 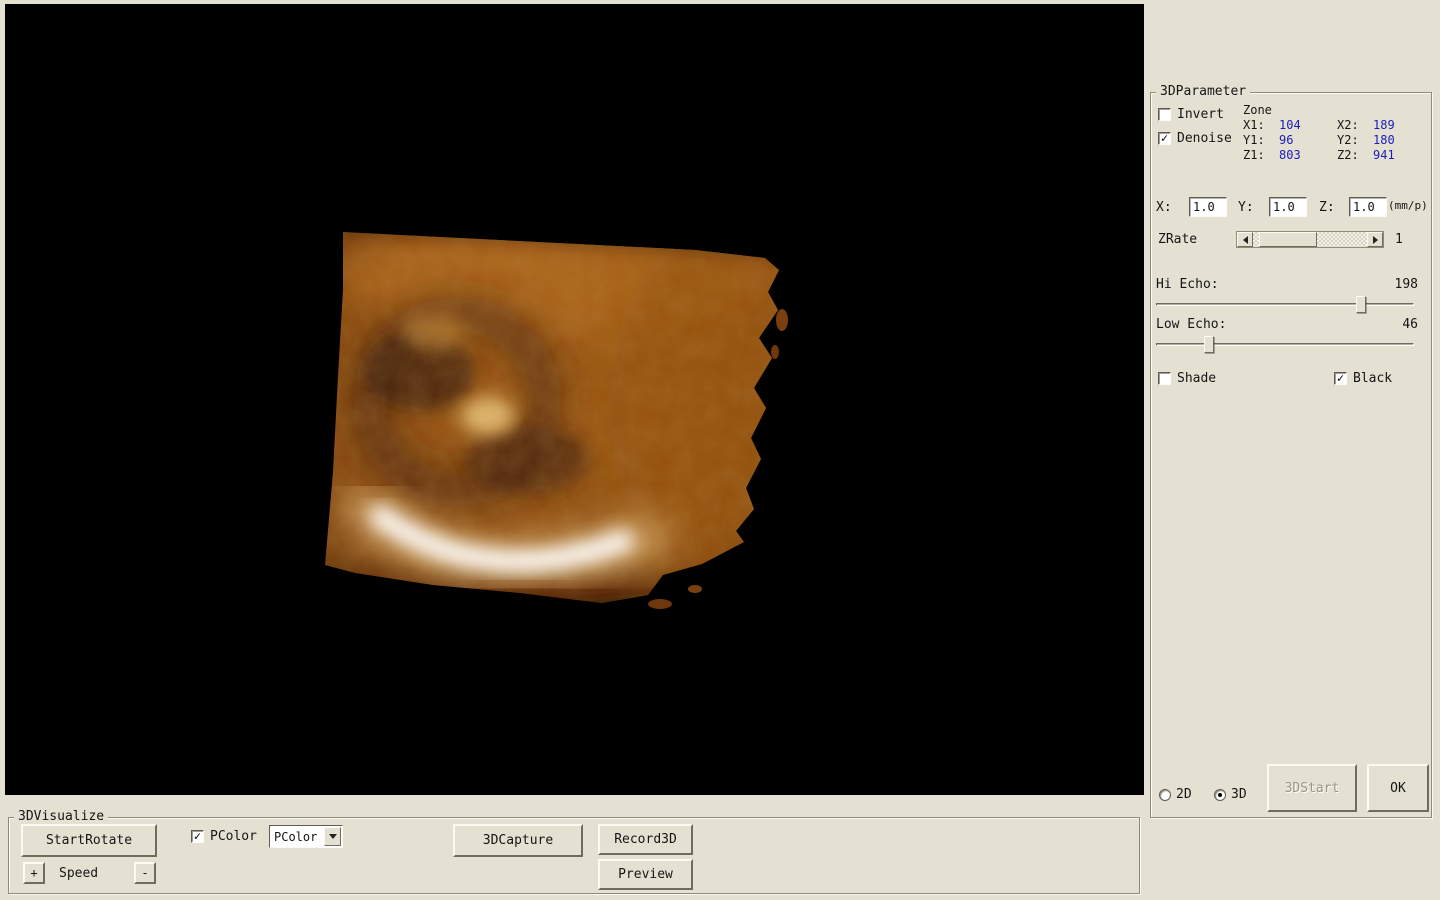 I want to click on zrate-value: 1, so click(x=1399, y=239).